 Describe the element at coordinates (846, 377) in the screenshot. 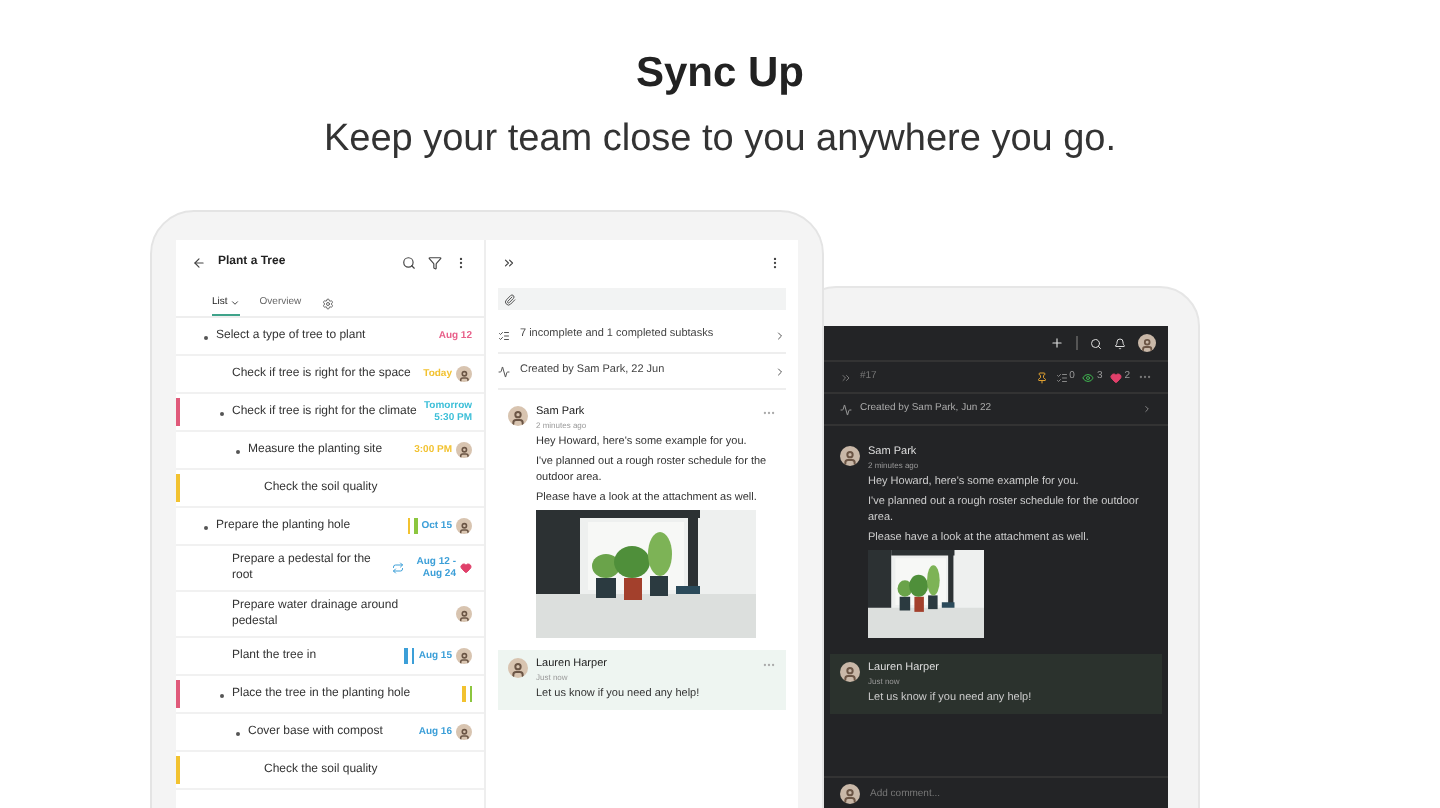

I see `expand-icon` at that location.